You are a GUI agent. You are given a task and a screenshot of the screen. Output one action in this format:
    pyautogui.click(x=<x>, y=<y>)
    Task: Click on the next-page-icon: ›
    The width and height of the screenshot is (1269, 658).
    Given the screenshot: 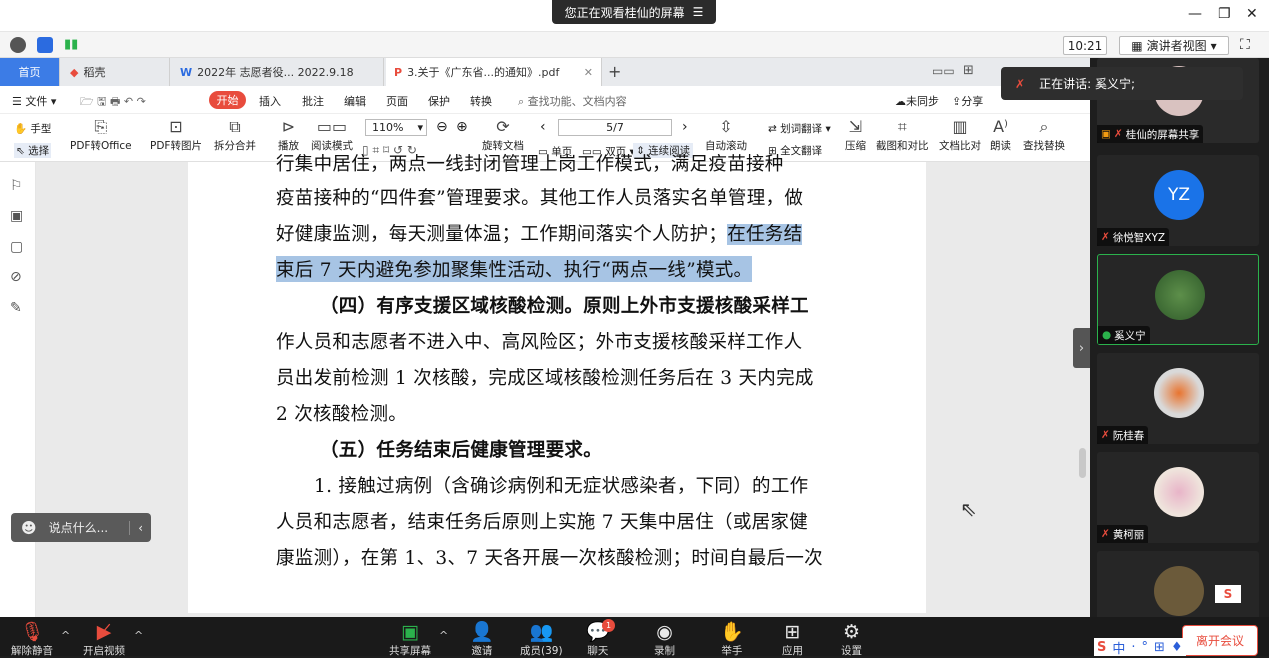 What is the action you would take?
    pyautogui.click(x=685, y=127)
    